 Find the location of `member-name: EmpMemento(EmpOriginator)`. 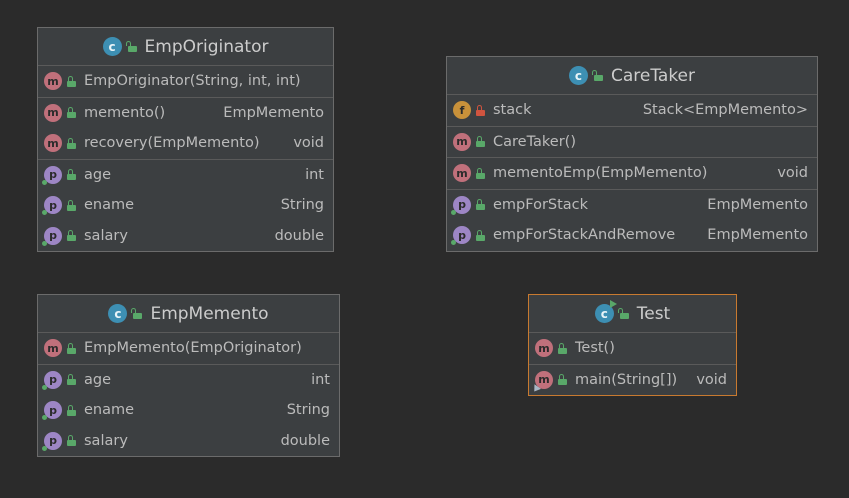

member-name: EmpMemento(EmpOriginator) is located at coordinates (193, 348).